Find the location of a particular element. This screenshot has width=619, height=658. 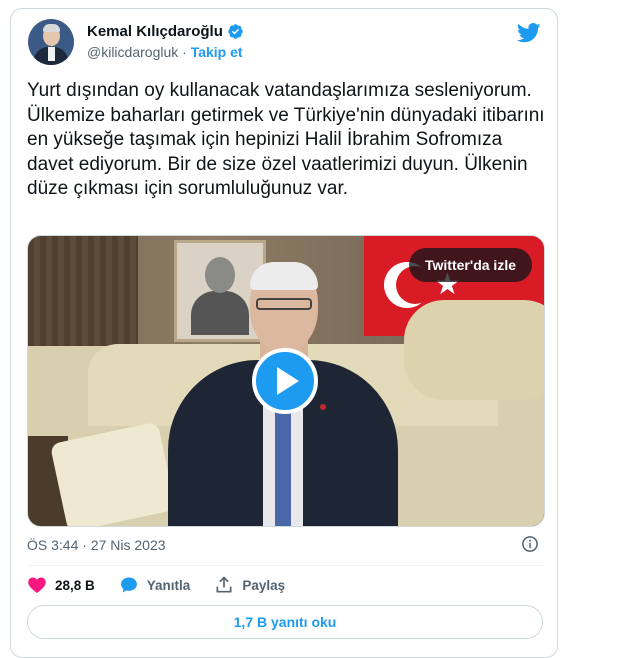

action-bar: 28,8 B Yanıtla Paylaş is located at coordinates (156, 585).